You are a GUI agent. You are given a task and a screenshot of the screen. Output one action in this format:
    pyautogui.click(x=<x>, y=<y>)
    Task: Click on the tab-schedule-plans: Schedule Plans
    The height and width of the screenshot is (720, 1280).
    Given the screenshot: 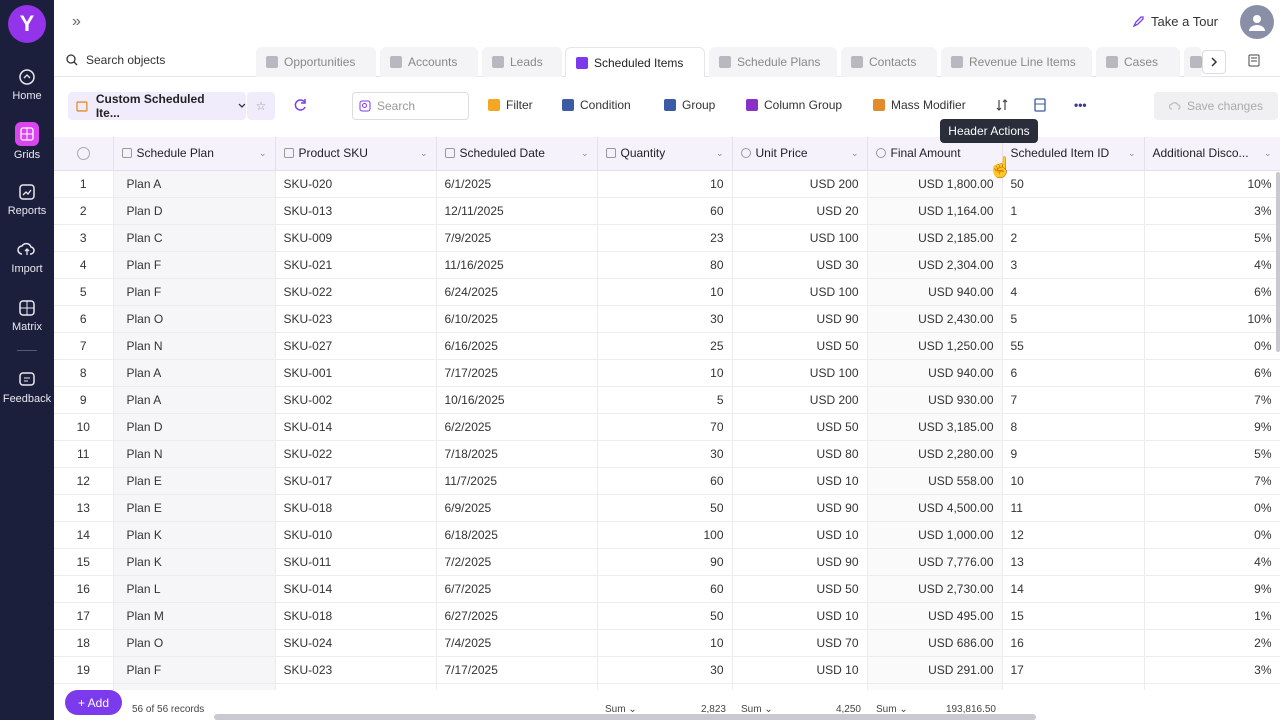 What is the action you would take?
    pyautogui.click(x=773, y=62)
    